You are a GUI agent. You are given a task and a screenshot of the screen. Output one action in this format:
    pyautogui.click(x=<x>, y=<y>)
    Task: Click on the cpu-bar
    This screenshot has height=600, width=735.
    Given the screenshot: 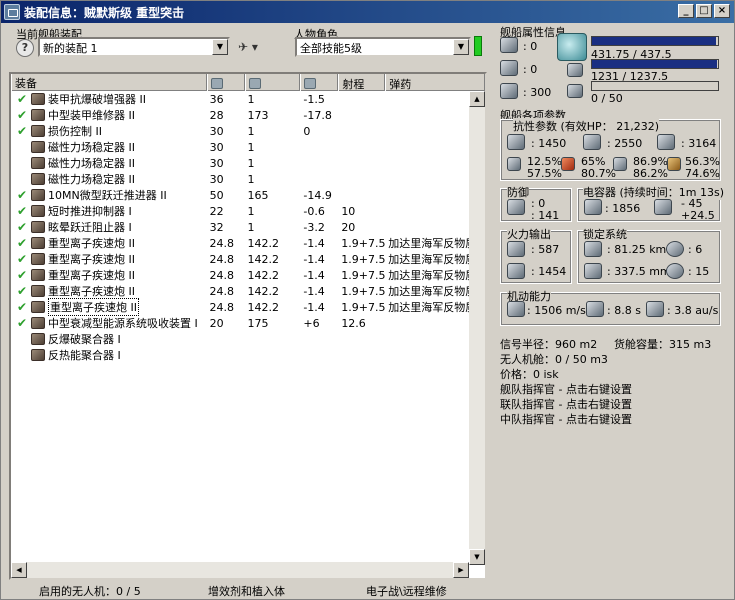 What is the action you would take?
    pyautogui.click(x=655, y=41)
    